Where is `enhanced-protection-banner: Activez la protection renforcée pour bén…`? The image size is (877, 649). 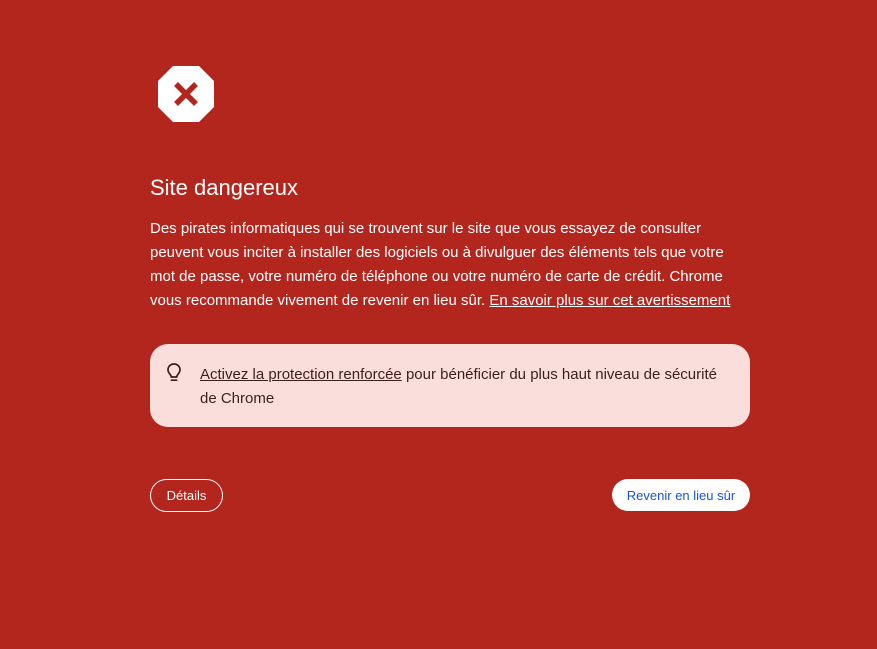
enhanced-protection-banner: Activez la protection renforcée pour bén… is located at coordinates (450, 385).